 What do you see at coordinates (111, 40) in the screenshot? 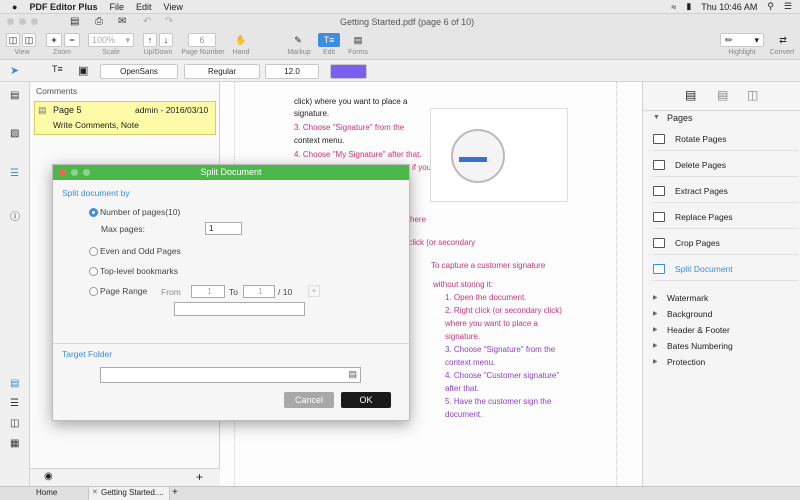
I see `scale-select: 100% ▾` at bounding box center [111, 40].